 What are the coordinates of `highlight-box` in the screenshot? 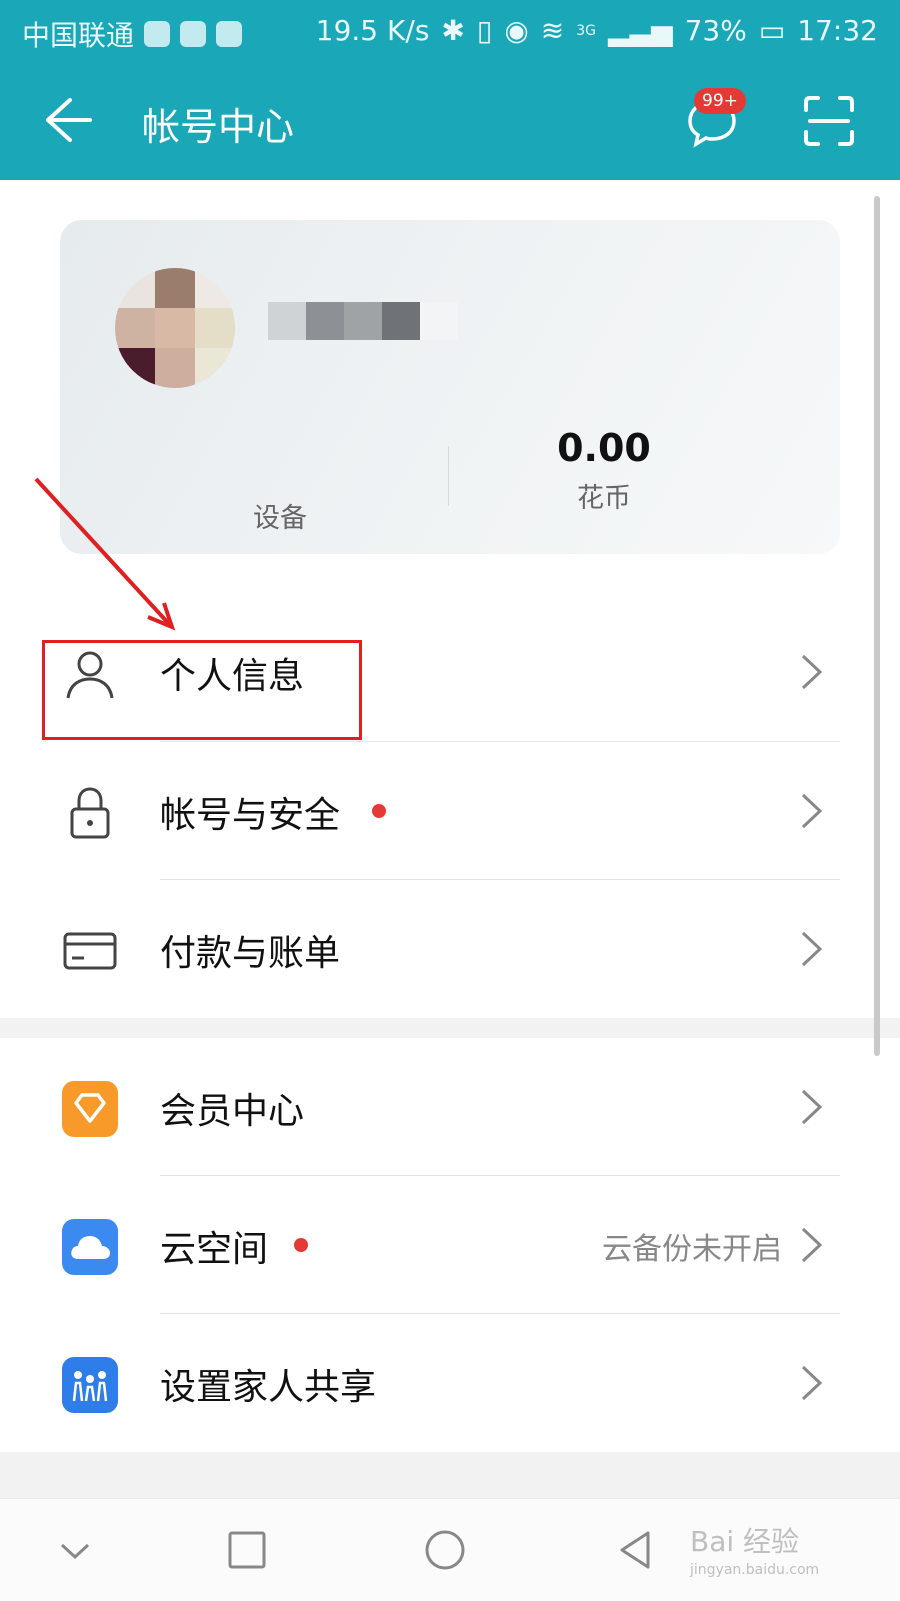 It's located at (202, 690).